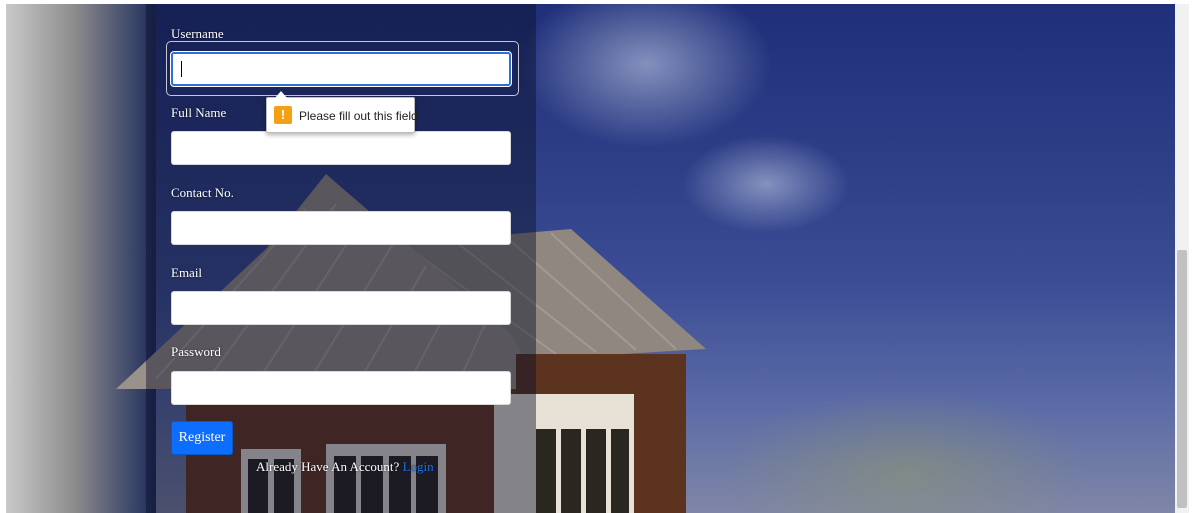 This screenshot has width=1193, height=513. I want to click on full-name-input, so click(341, 148).